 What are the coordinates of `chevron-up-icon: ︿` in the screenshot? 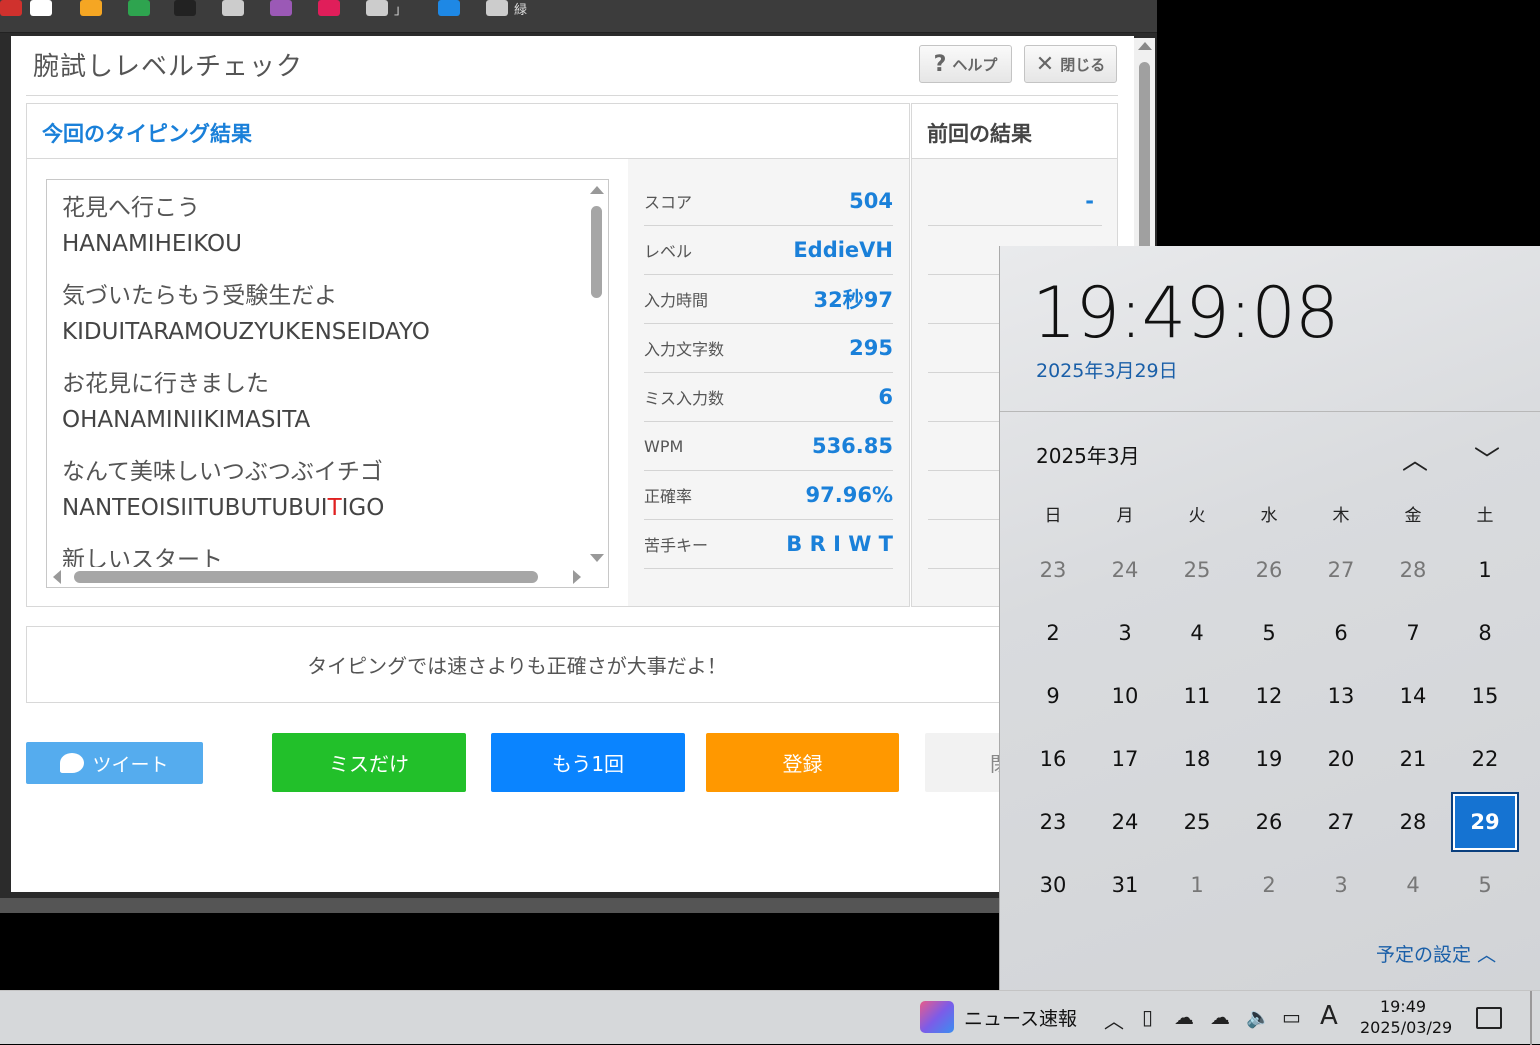 It's located at (1415, 458).